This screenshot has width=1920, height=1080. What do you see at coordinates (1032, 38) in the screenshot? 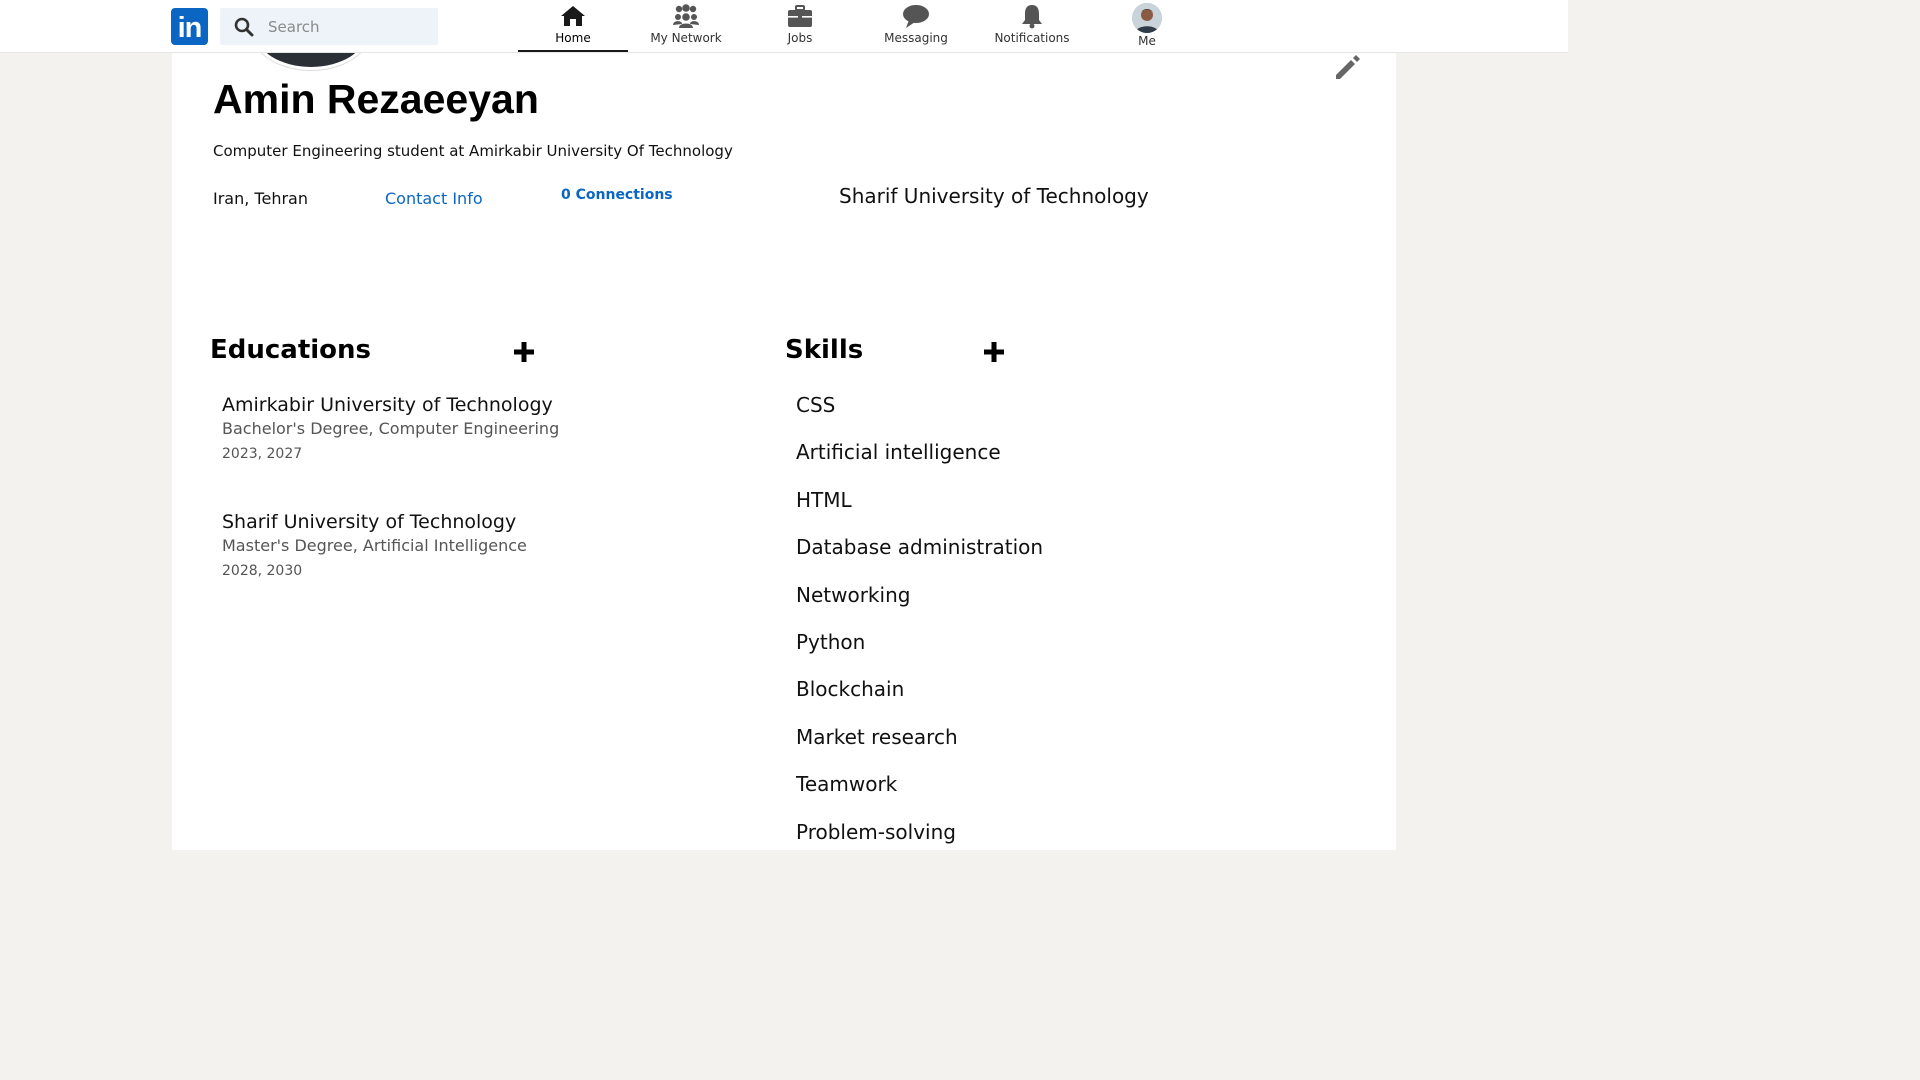
I see `nav-notifications-label: Notifications` at bounding box center [1032, 38].